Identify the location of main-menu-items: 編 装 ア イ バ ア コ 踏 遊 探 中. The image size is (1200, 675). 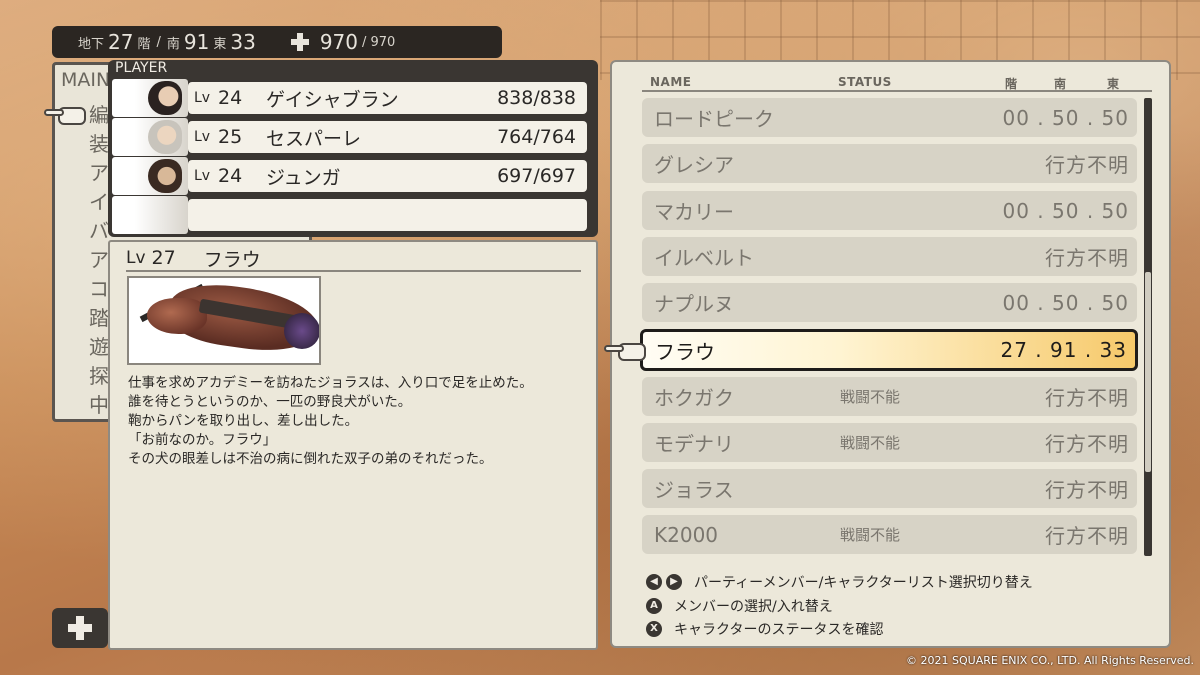
(99, 260).